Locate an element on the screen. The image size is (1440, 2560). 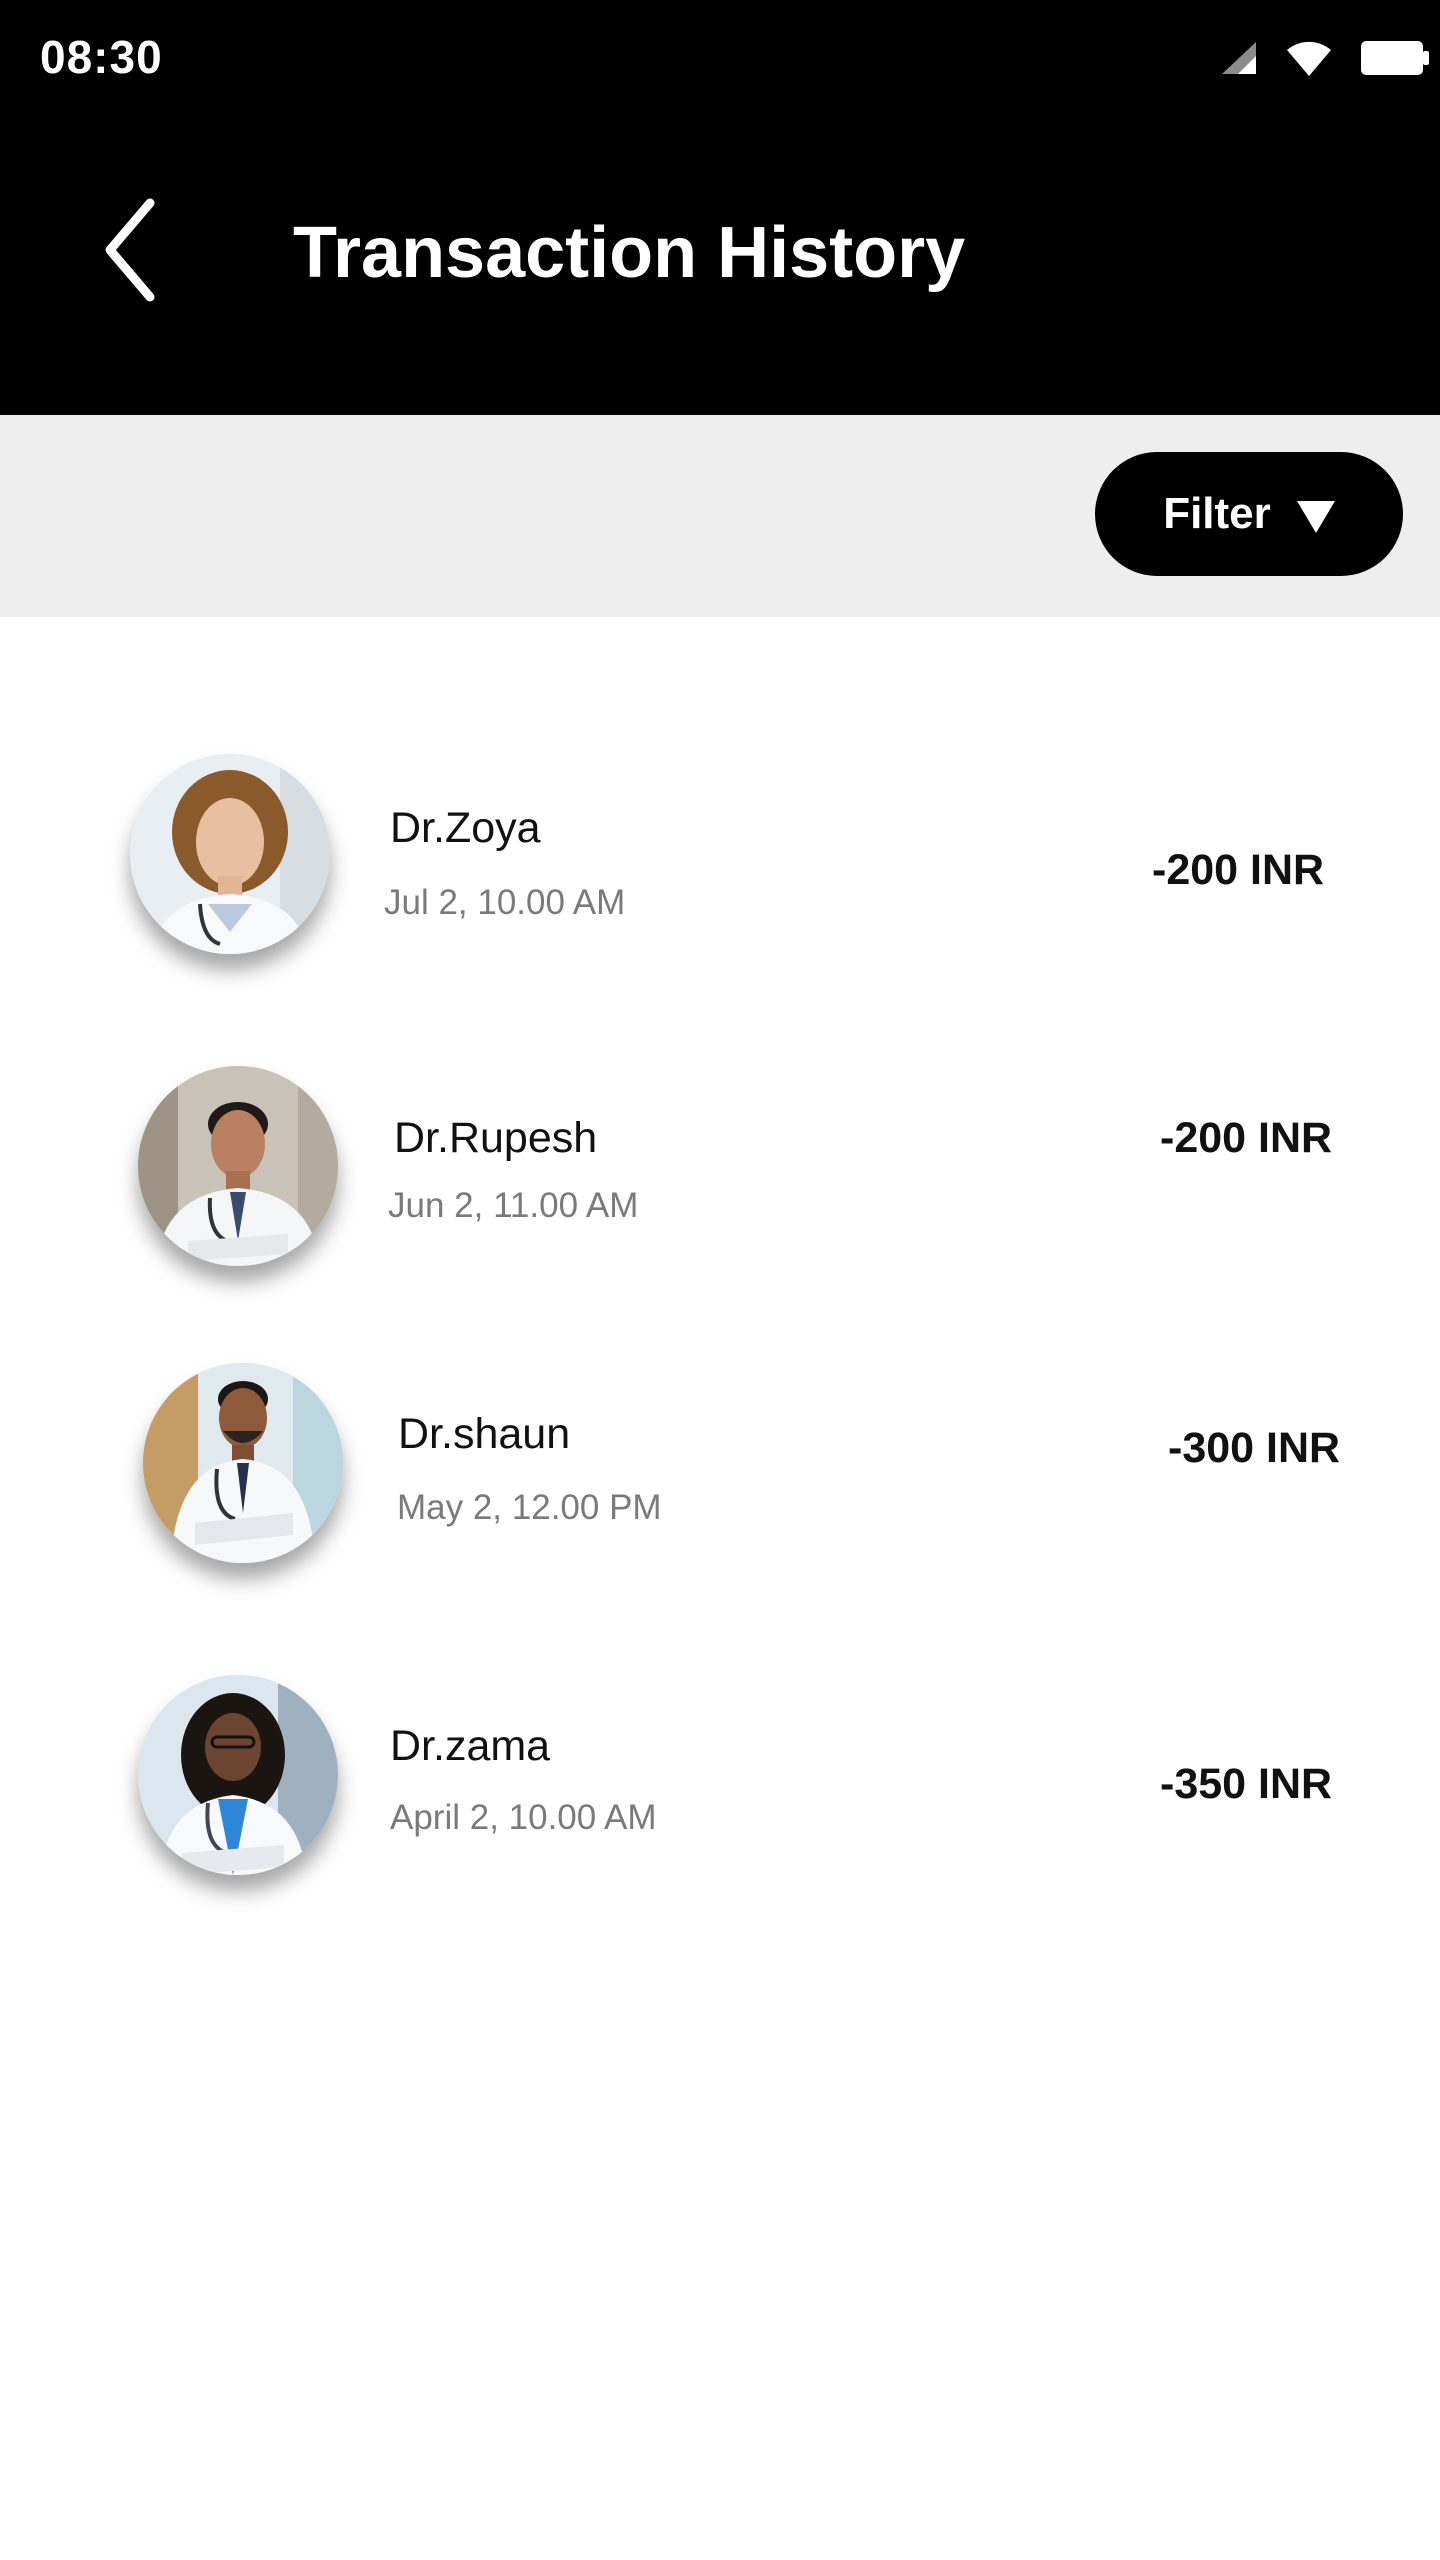
transaction-row: Dr.Zoya Jul 2, 10.00 AM -200 INR is located at coordinates (720, 870).